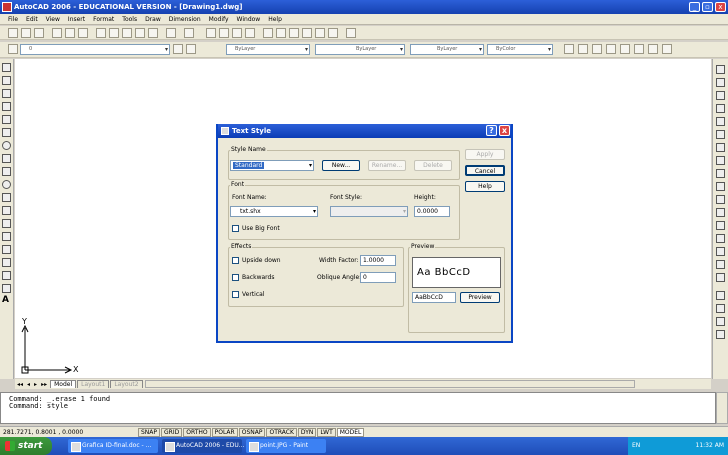  I want to click on ellipse-arc-icon, so click(6, 197).